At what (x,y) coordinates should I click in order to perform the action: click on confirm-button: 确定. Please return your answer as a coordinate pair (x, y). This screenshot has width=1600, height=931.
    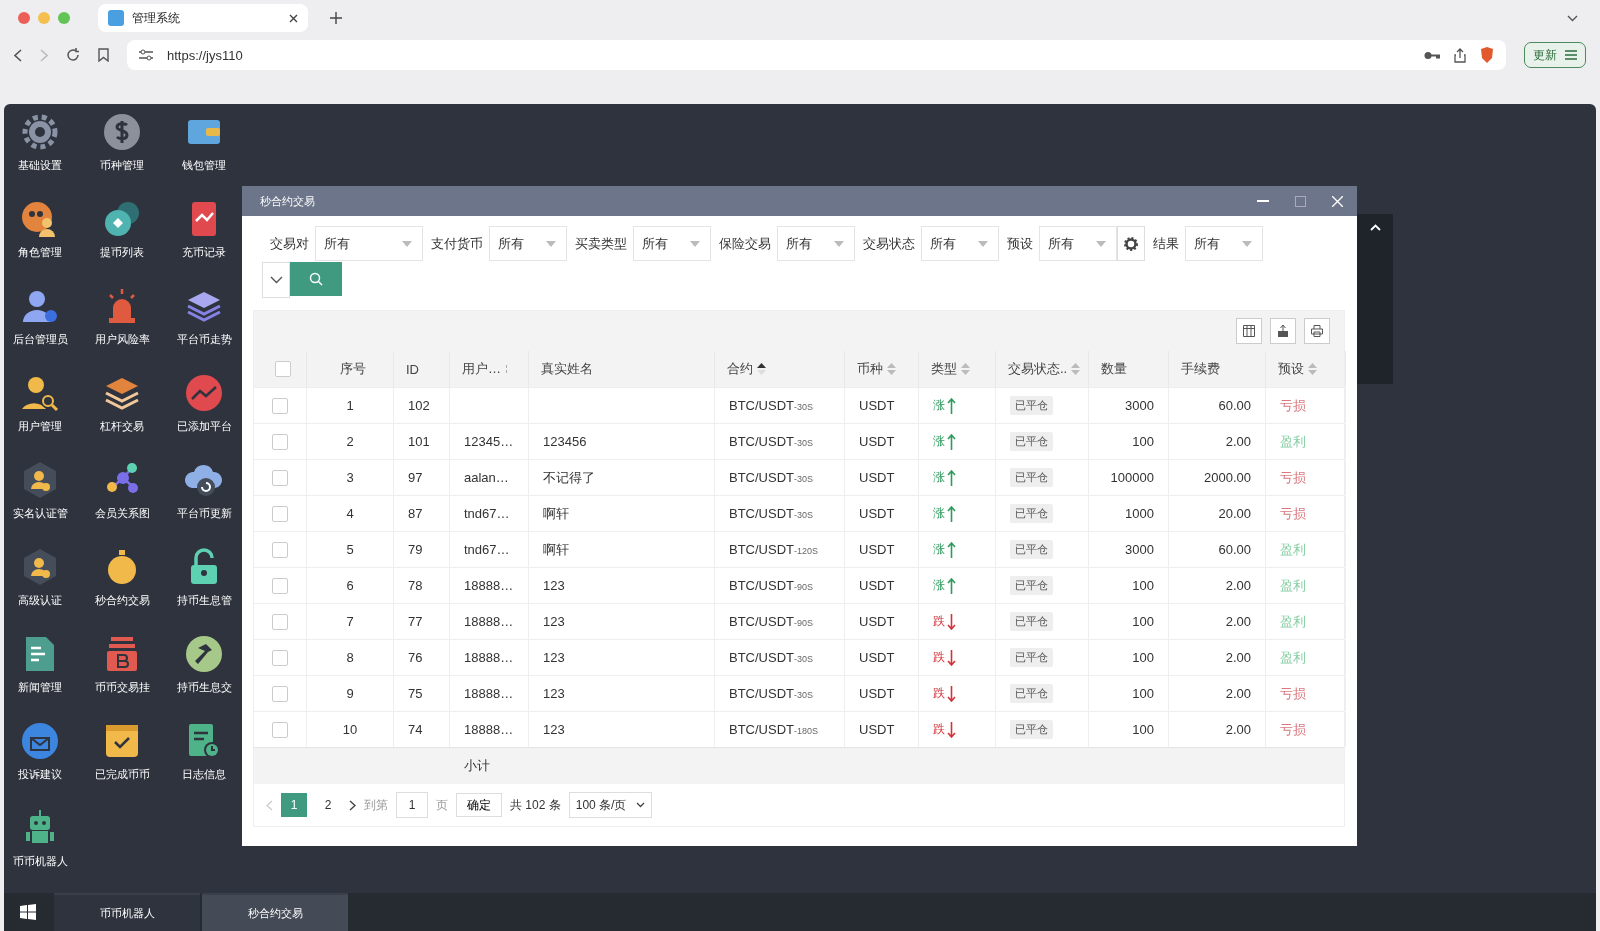
    Looking at the image, I should click on (479, 805).